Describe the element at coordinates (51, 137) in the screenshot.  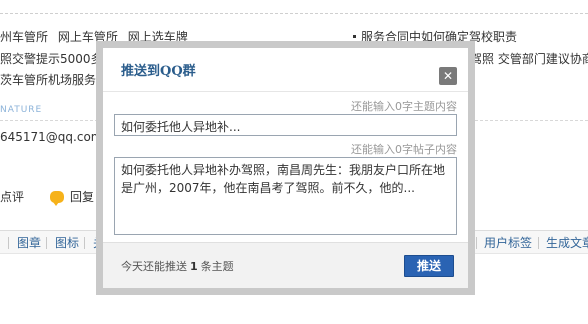
I see `author-email: 645171@qq.com` at that location.